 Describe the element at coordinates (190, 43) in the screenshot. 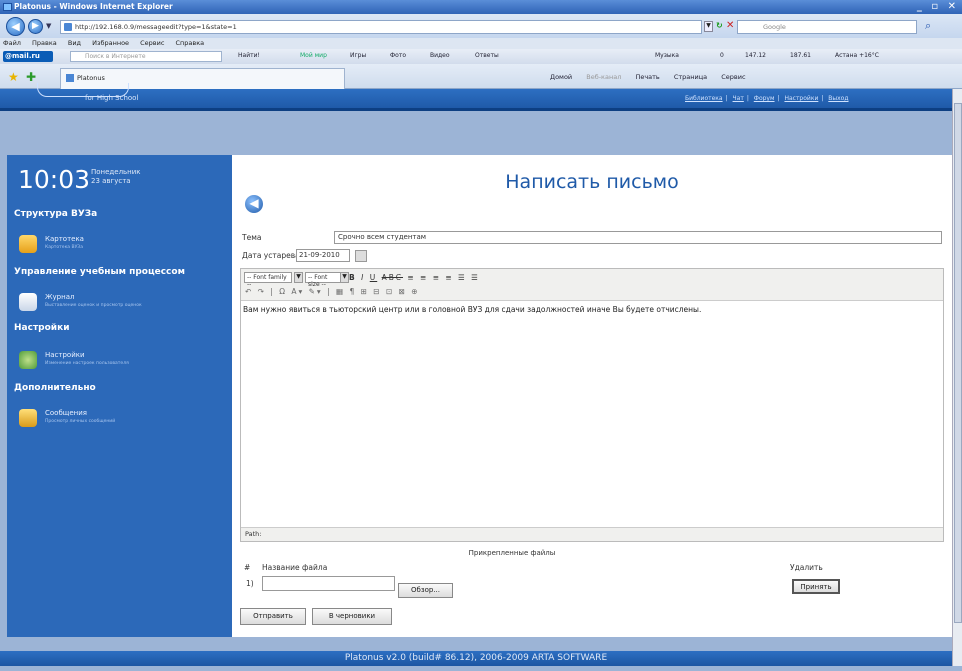

I see `menu-help: Справка` at that location.